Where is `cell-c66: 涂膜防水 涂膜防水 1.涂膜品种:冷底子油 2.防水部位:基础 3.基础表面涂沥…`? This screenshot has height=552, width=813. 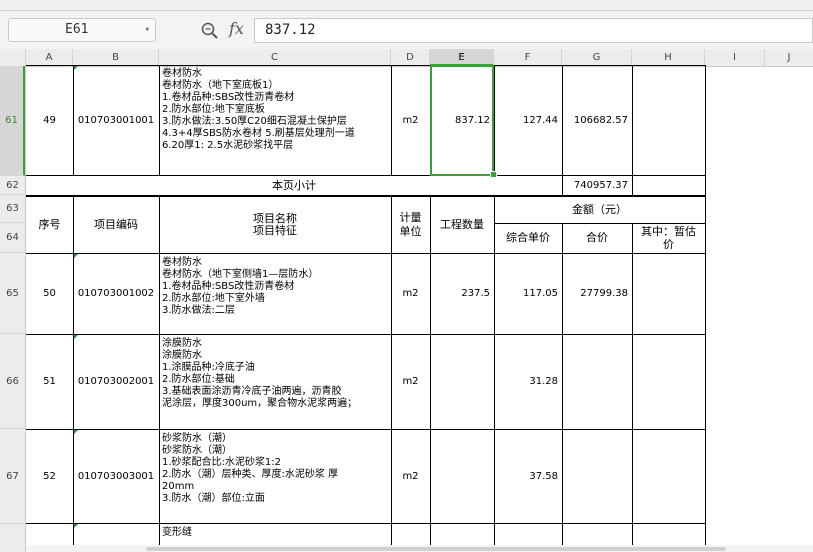 cell-c66: 涂膜防水 涂膜防水 1.涂膜品种:冷底子油 2.防水部位:基础 3.基础表面涂沥… is located at coordinates (275, 383).